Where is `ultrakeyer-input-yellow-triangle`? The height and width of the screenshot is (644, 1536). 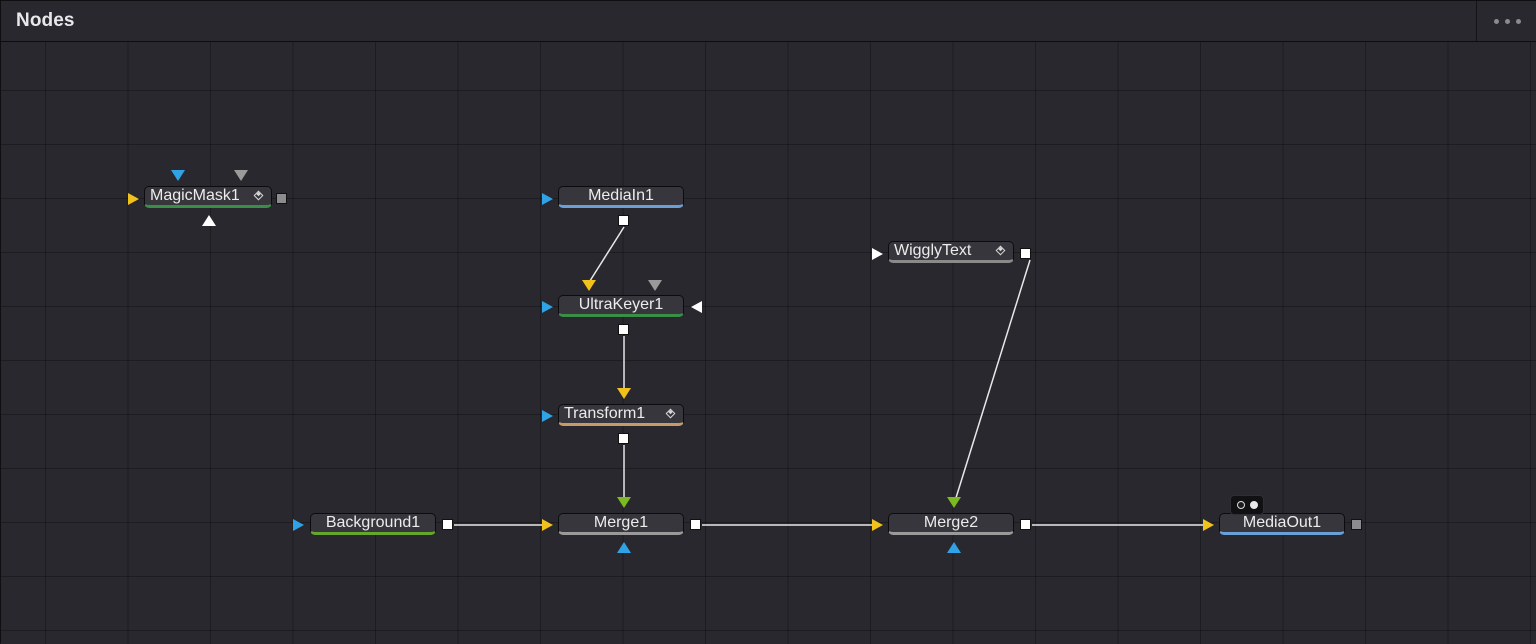 ultrakeyer-input-yellow-triangle is located at coordinates (589, 285).